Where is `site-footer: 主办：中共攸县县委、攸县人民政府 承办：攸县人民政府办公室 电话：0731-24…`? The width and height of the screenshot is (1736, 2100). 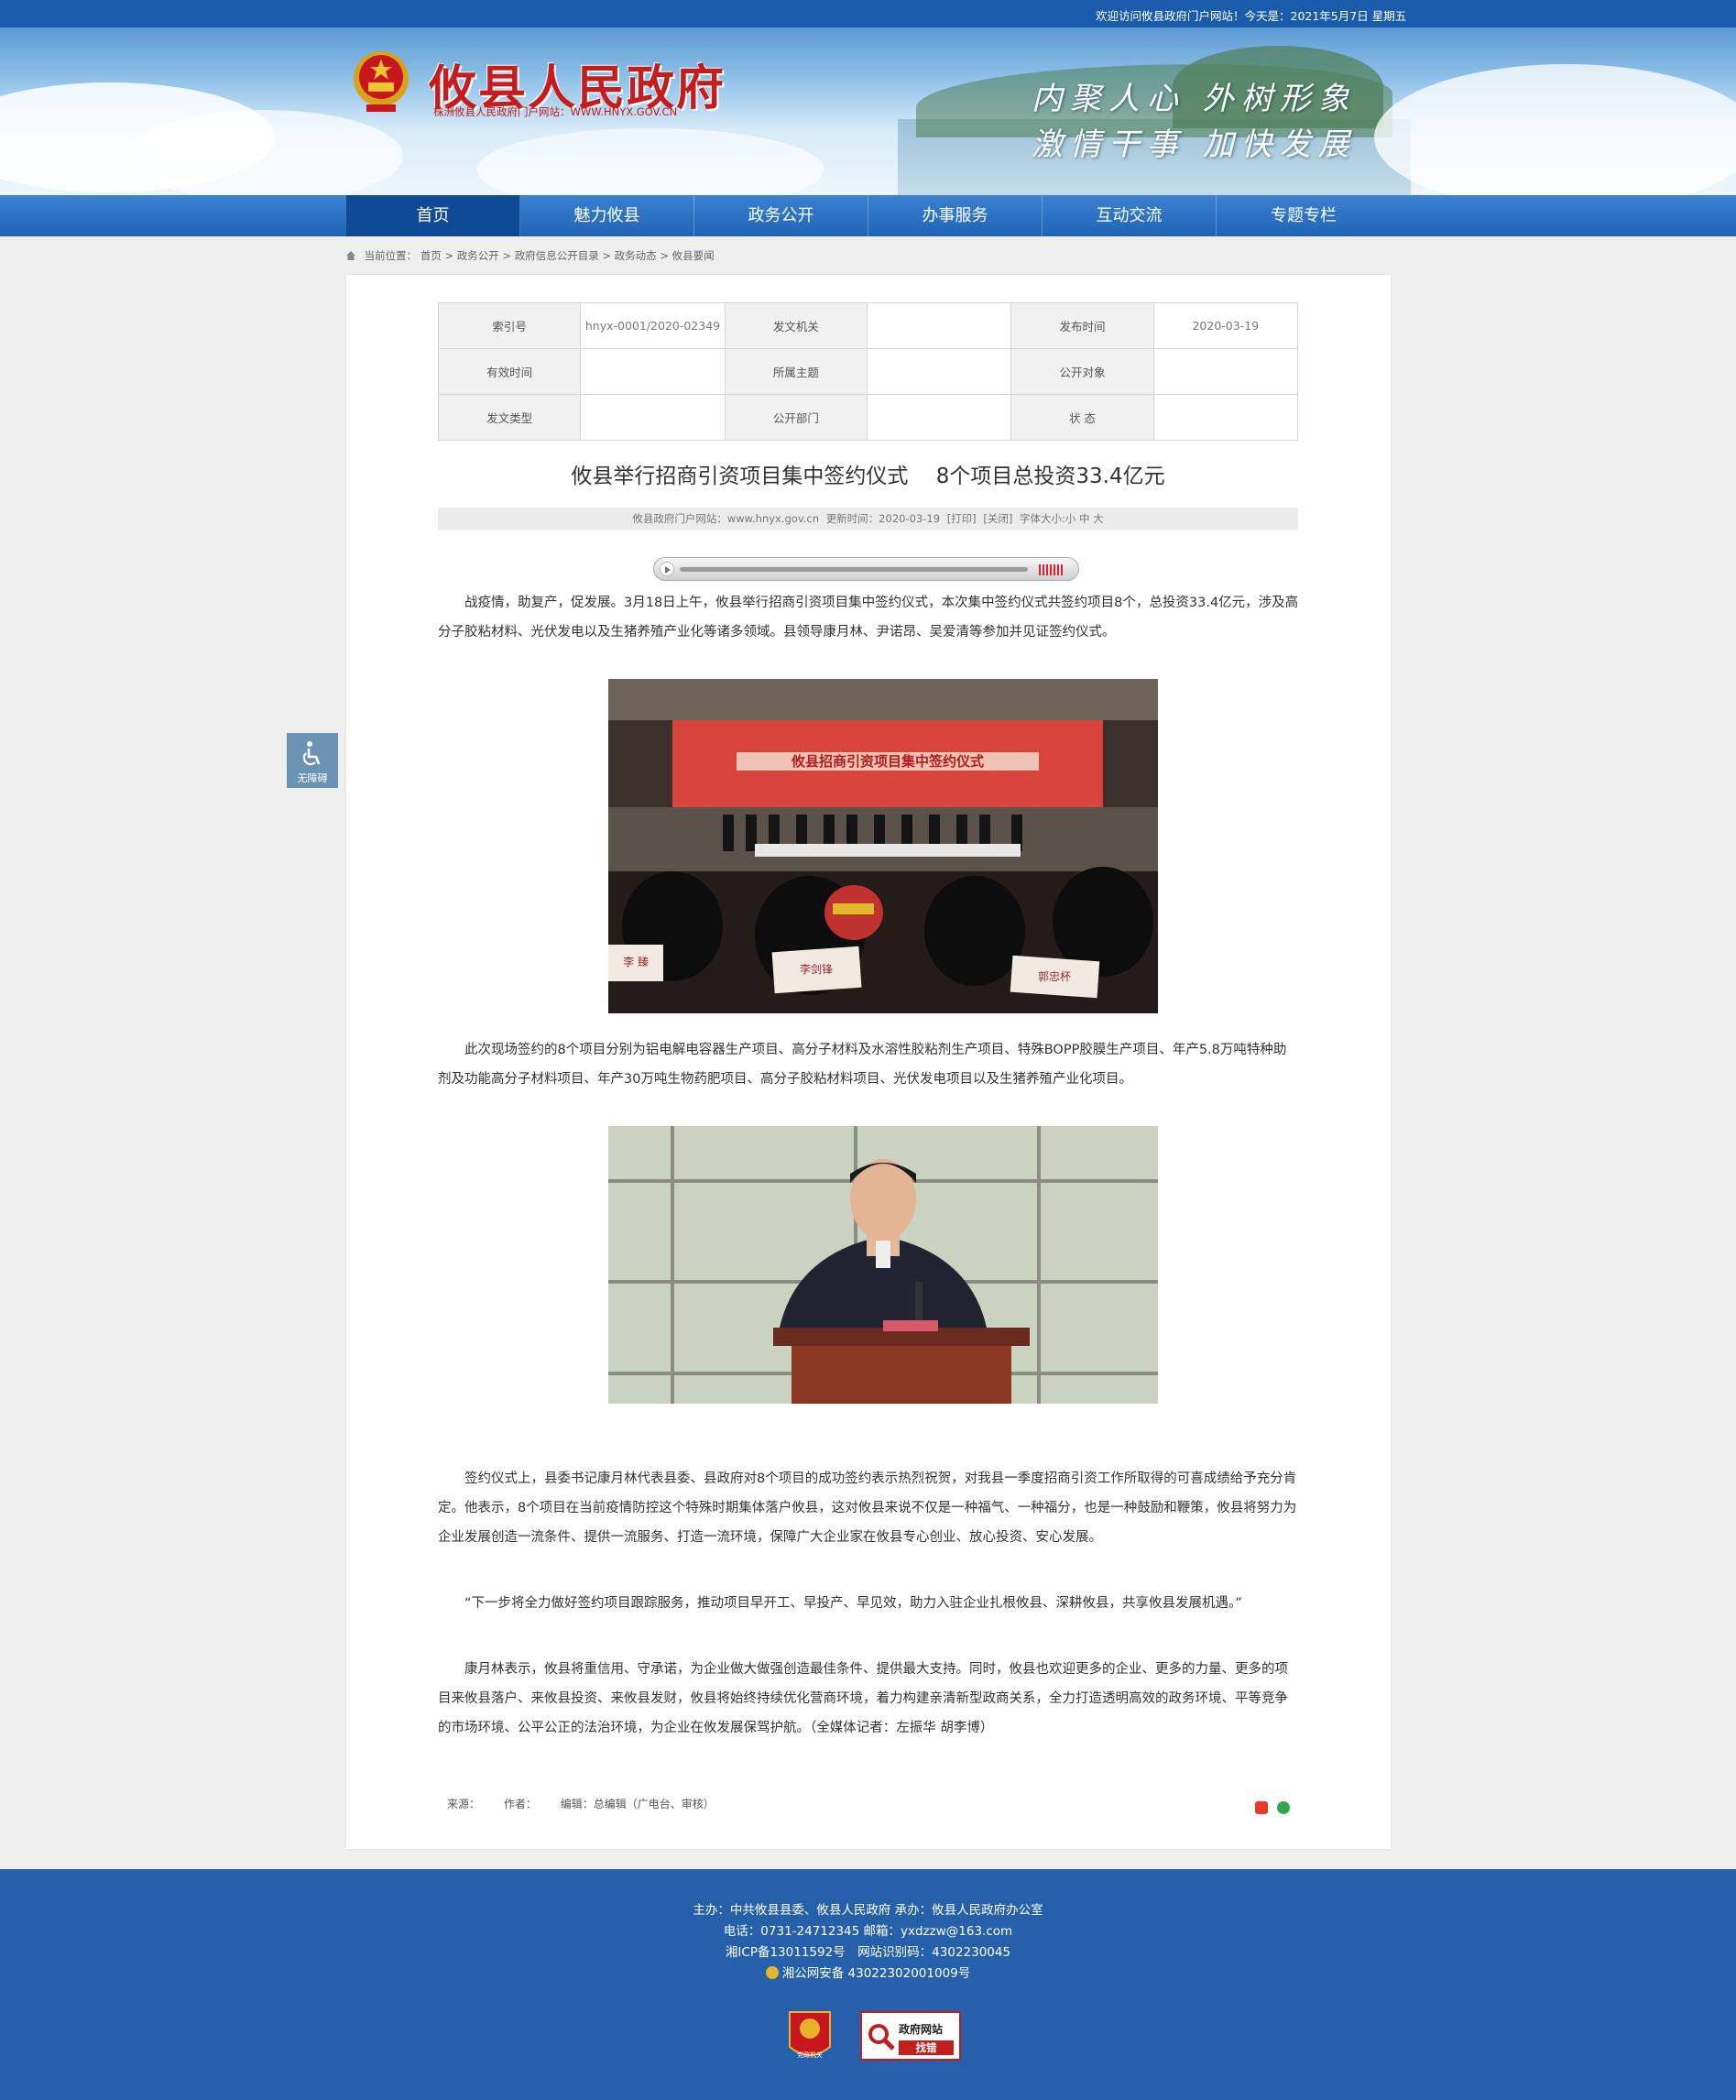
site-footer: 主办：中共攸县县委、攸县人民政府 承办：攸县人民政府办公室 电话：0731-24… is located at coordinates (868, 1984).